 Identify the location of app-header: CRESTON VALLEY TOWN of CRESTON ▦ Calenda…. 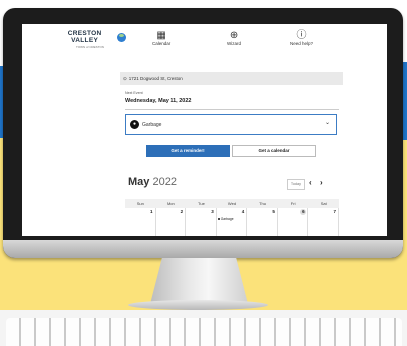
(204, 44).